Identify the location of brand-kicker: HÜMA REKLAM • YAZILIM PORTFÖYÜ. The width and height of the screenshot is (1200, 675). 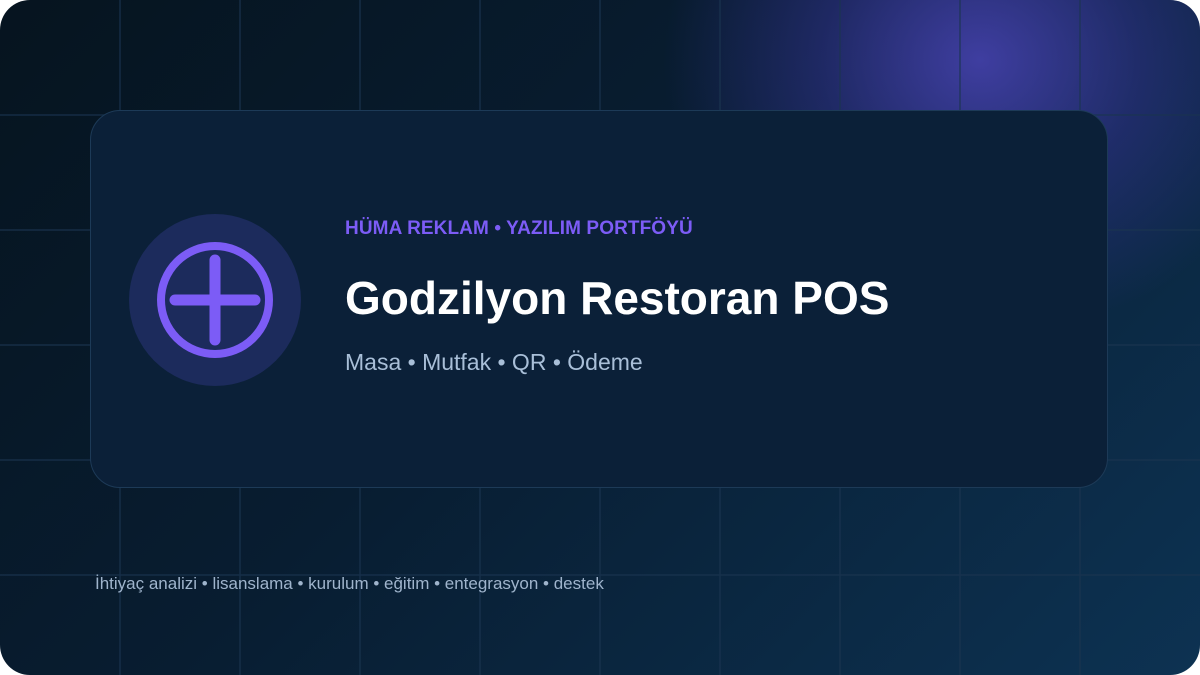
(519, 228).